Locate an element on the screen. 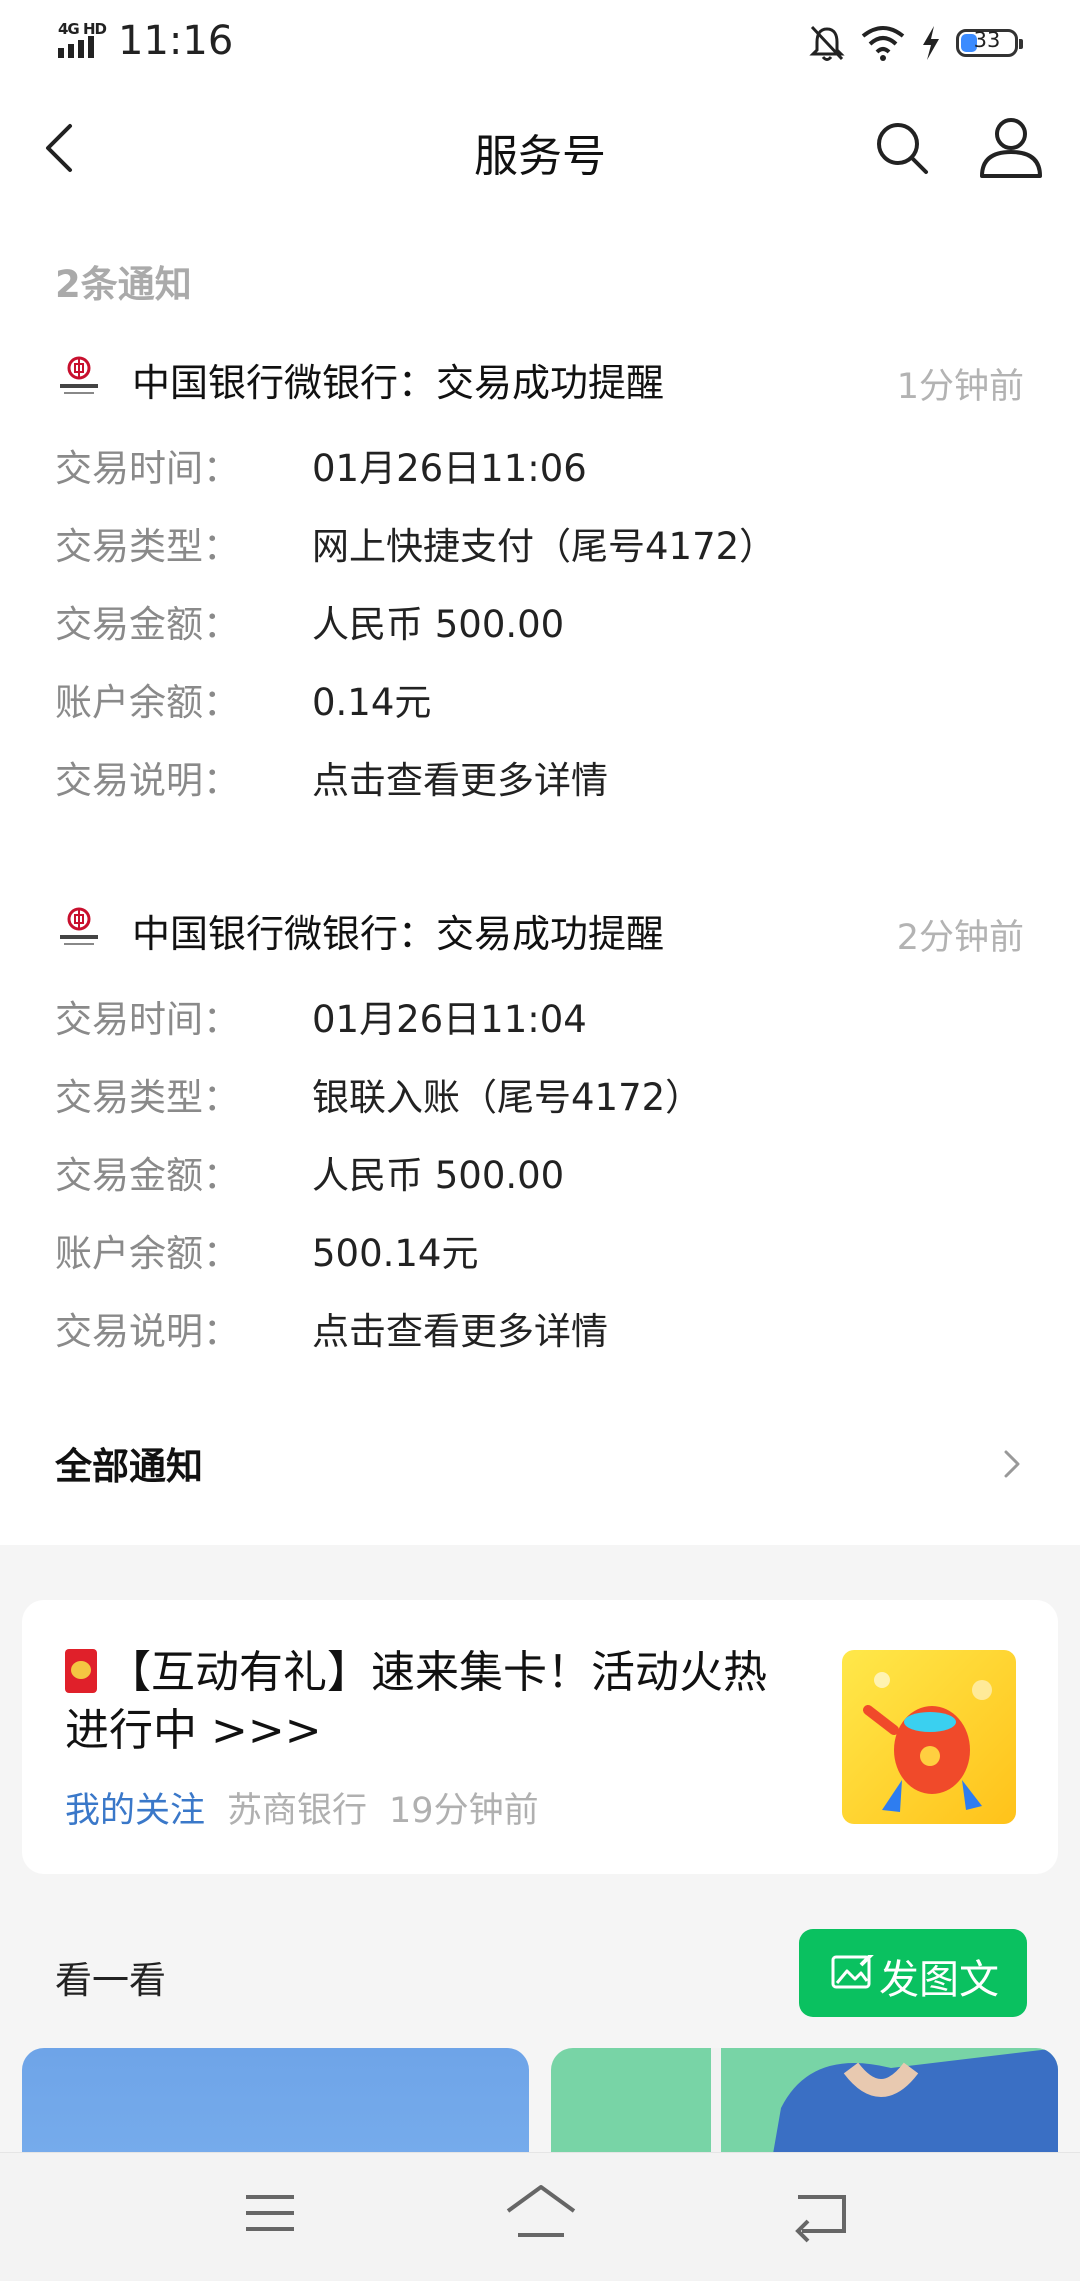 This screenshot has width=1080, height=2281. promo-meta: 我的关注 苏商银行 19分钟前 is located at coordinates (302, 1807).